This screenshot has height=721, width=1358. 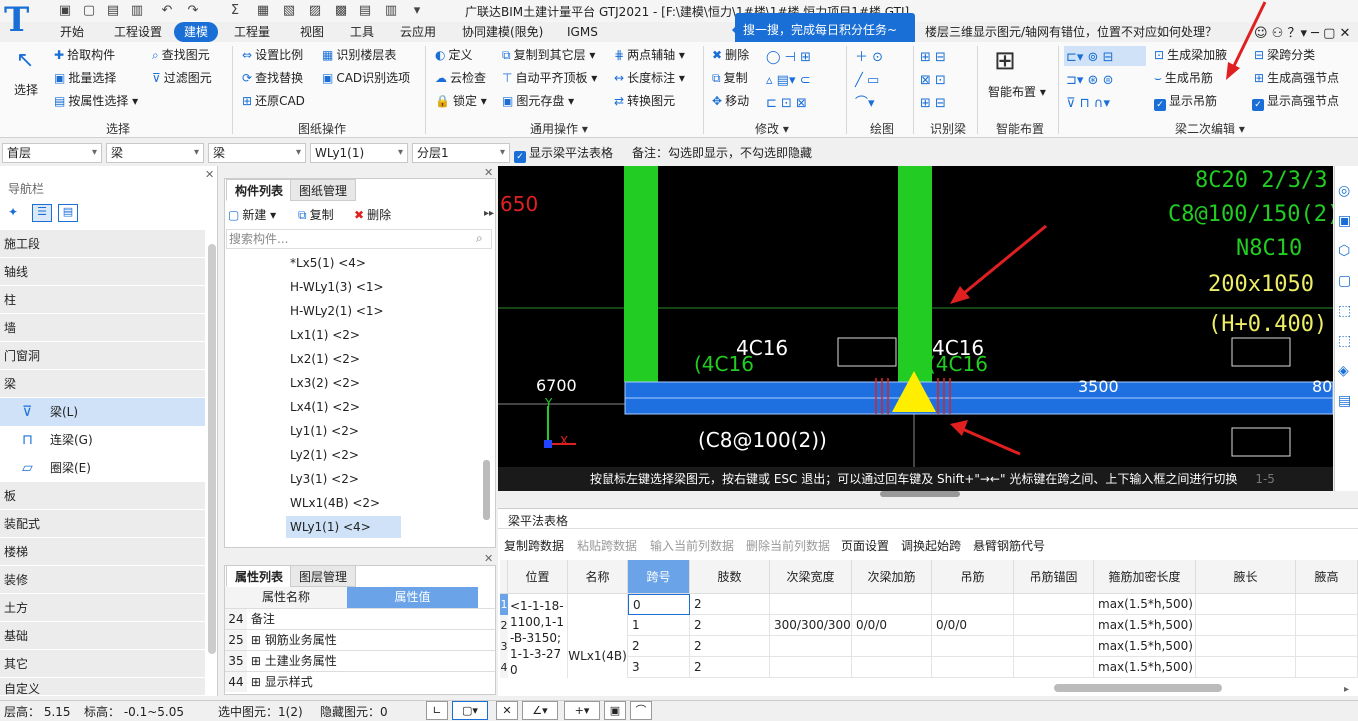 What do you see at coordinates (1054, 577) in the screenshot?
I see `col-header: 吊筋锚固` at bounding box center [1054, 577].